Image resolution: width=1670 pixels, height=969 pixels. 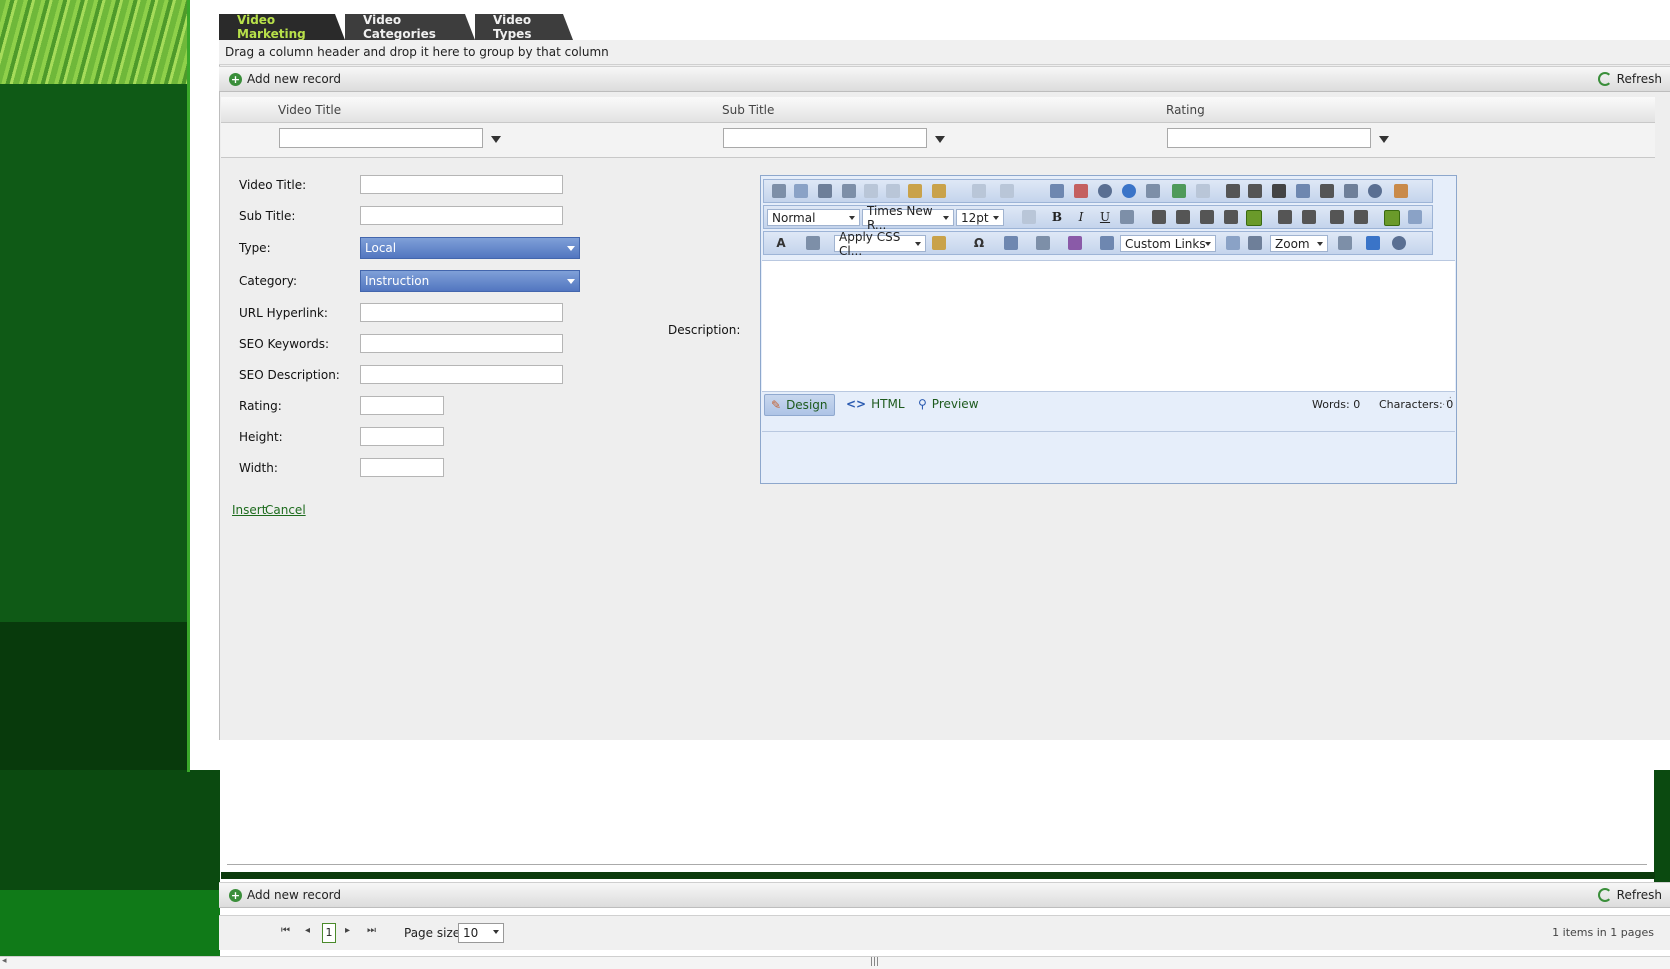 I want to click on prev-page-icon: ◂, so click(x=307, y=930).